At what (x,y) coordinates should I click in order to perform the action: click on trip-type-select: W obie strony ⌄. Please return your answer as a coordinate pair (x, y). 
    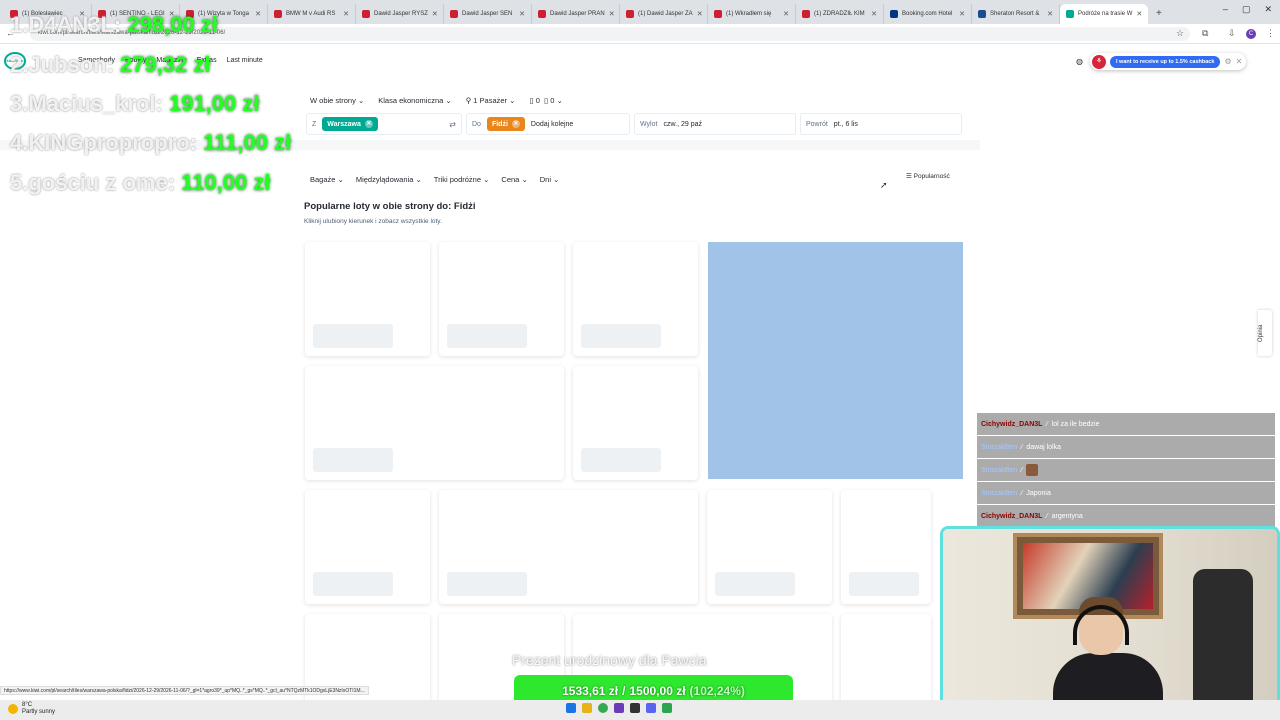
    Looking at the image, I should click on (337, 100).